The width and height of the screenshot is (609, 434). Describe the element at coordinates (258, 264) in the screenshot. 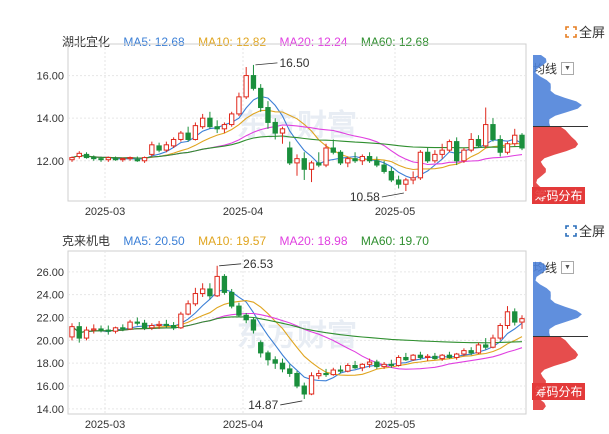

I see `high-label: 26.53` at that location.